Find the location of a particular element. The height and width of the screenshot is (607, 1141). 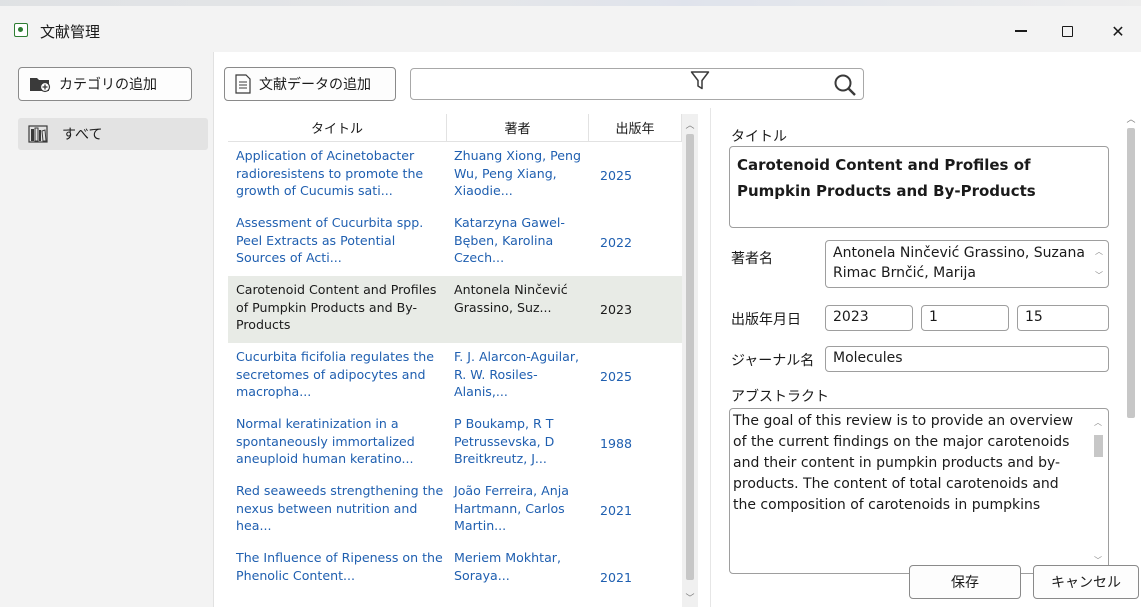

author-label: 著者名 is located at coordinates (752, 259).